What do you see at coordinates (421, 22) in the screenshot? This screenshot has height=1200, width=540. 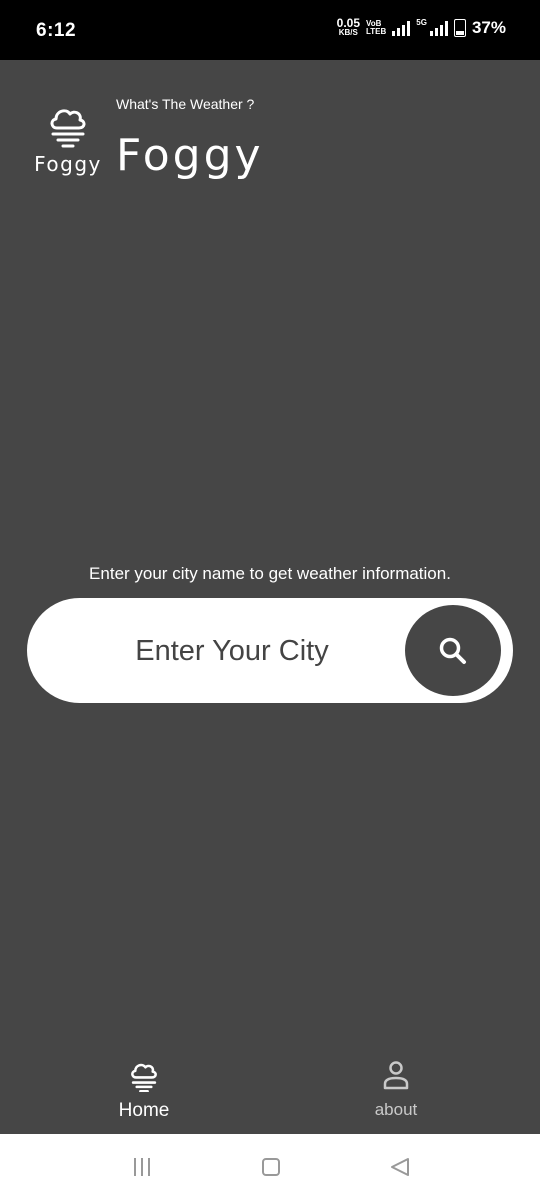 I see `network-type: 5G` at bounding box center [421, 22].